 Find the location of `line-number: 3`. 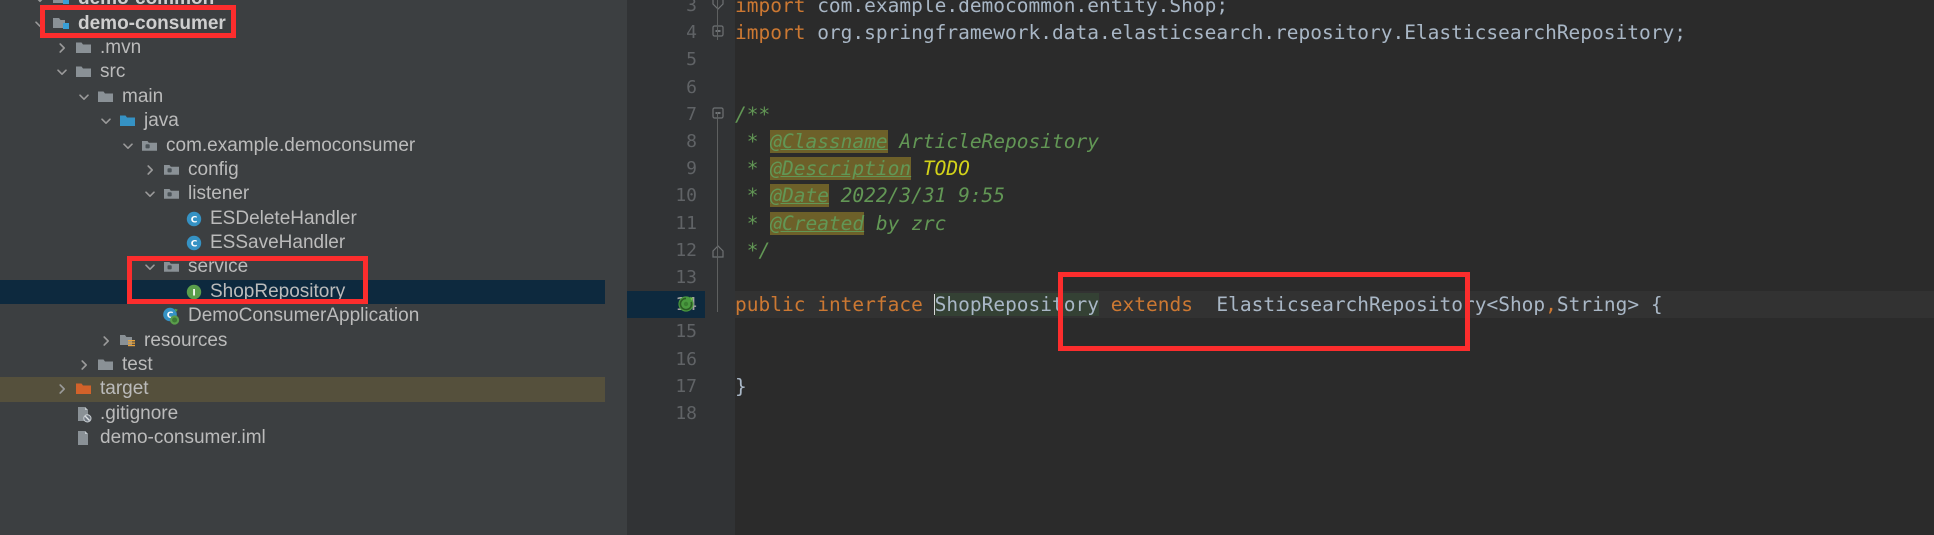

line-number: 3 is located at coordinates (691, 8).